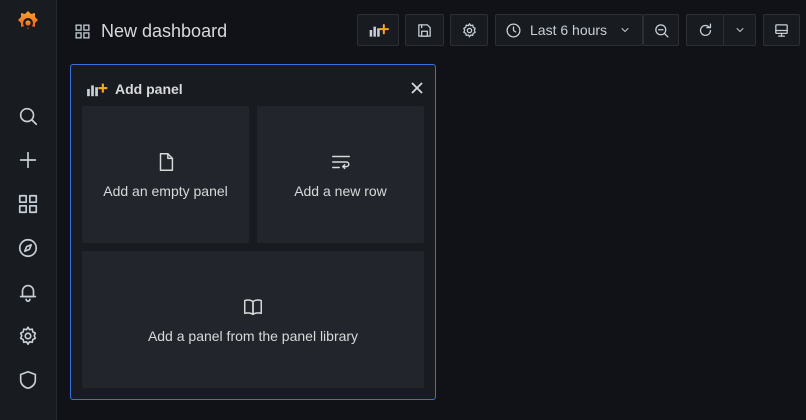  I want to click on file-icon, so click(166, 161).